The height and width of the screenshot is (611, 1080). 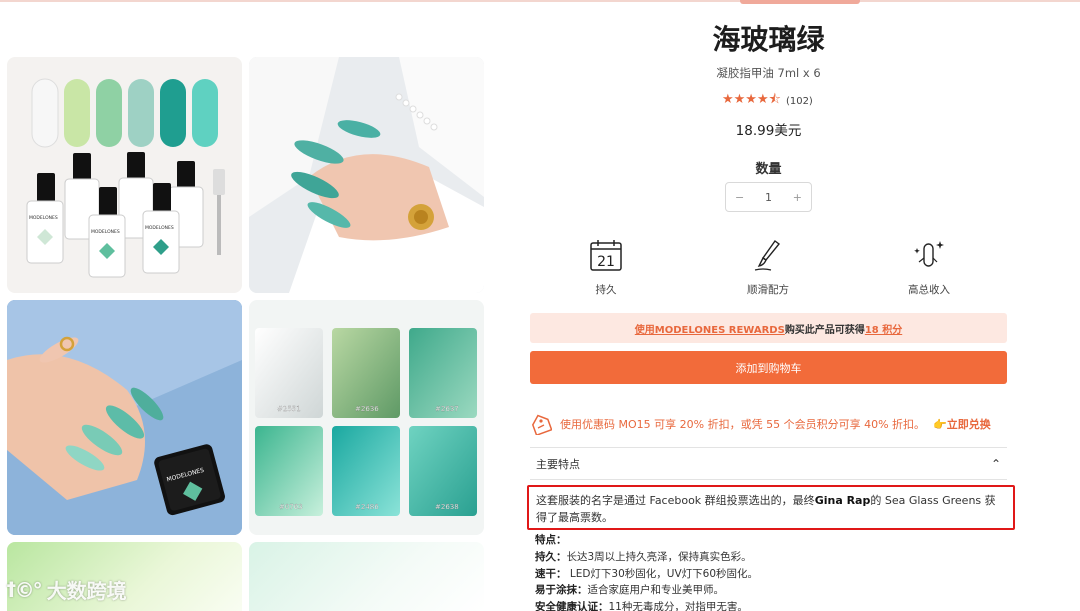 I want to click on redeem-now-link: 👉立即兑换, so click(x=962, y=424).